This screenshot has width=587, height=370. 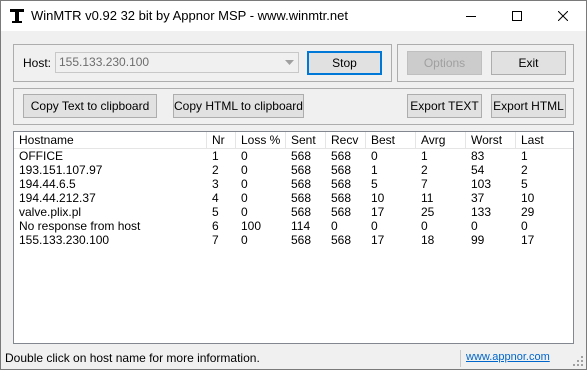 I want to click on cell-best: 5, so click(x=374, y=184).